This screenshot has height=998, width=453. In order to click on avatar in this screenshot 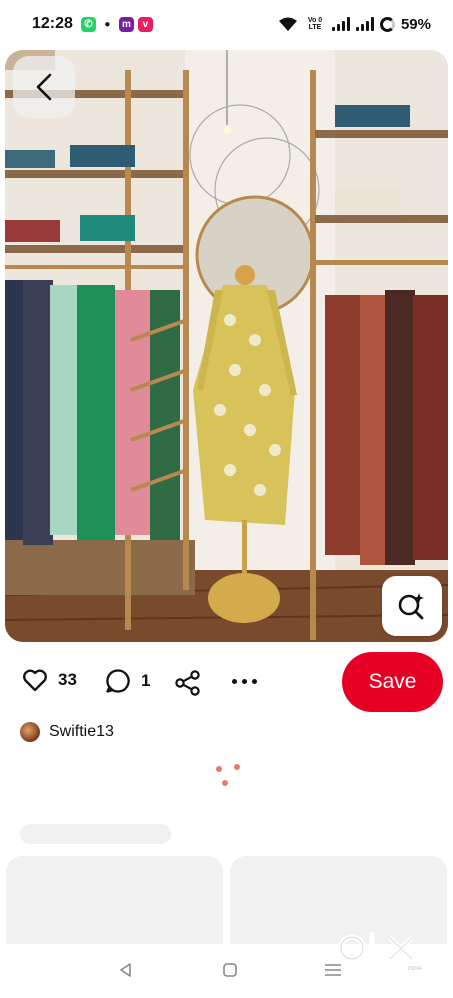, I will do `click(30, 732)`.